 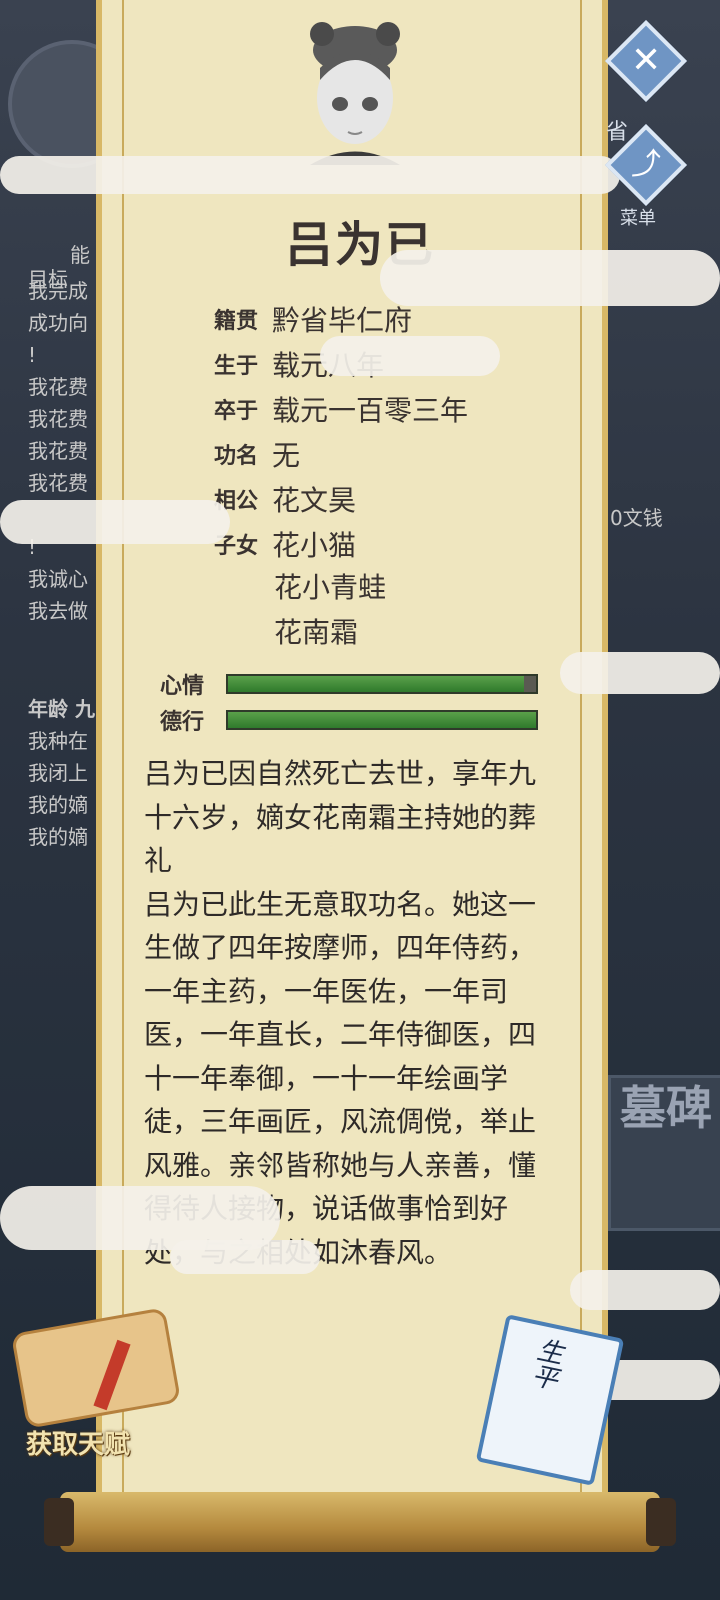 I want to click on background-log-line: 成功向, so click(x=58, y=323).